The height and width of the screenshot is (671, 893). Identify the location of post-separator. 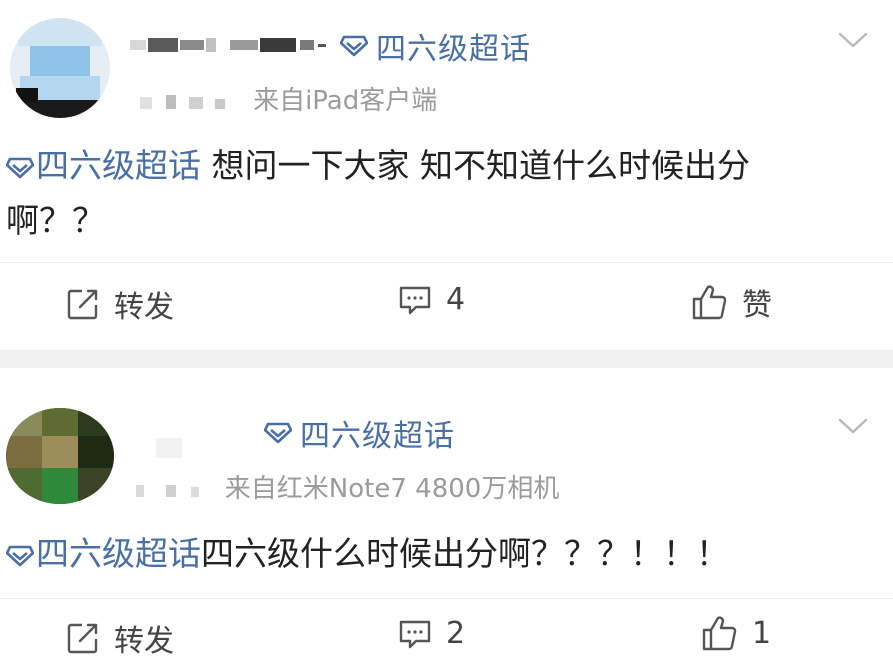
(446, 359).